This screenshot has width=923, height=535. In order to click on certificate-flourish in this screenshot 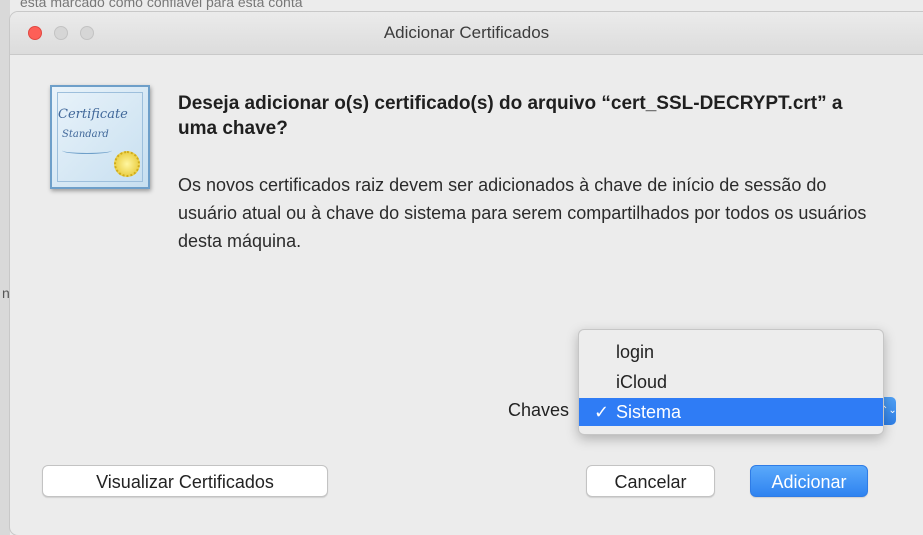, I will do `click(87, 150)`.